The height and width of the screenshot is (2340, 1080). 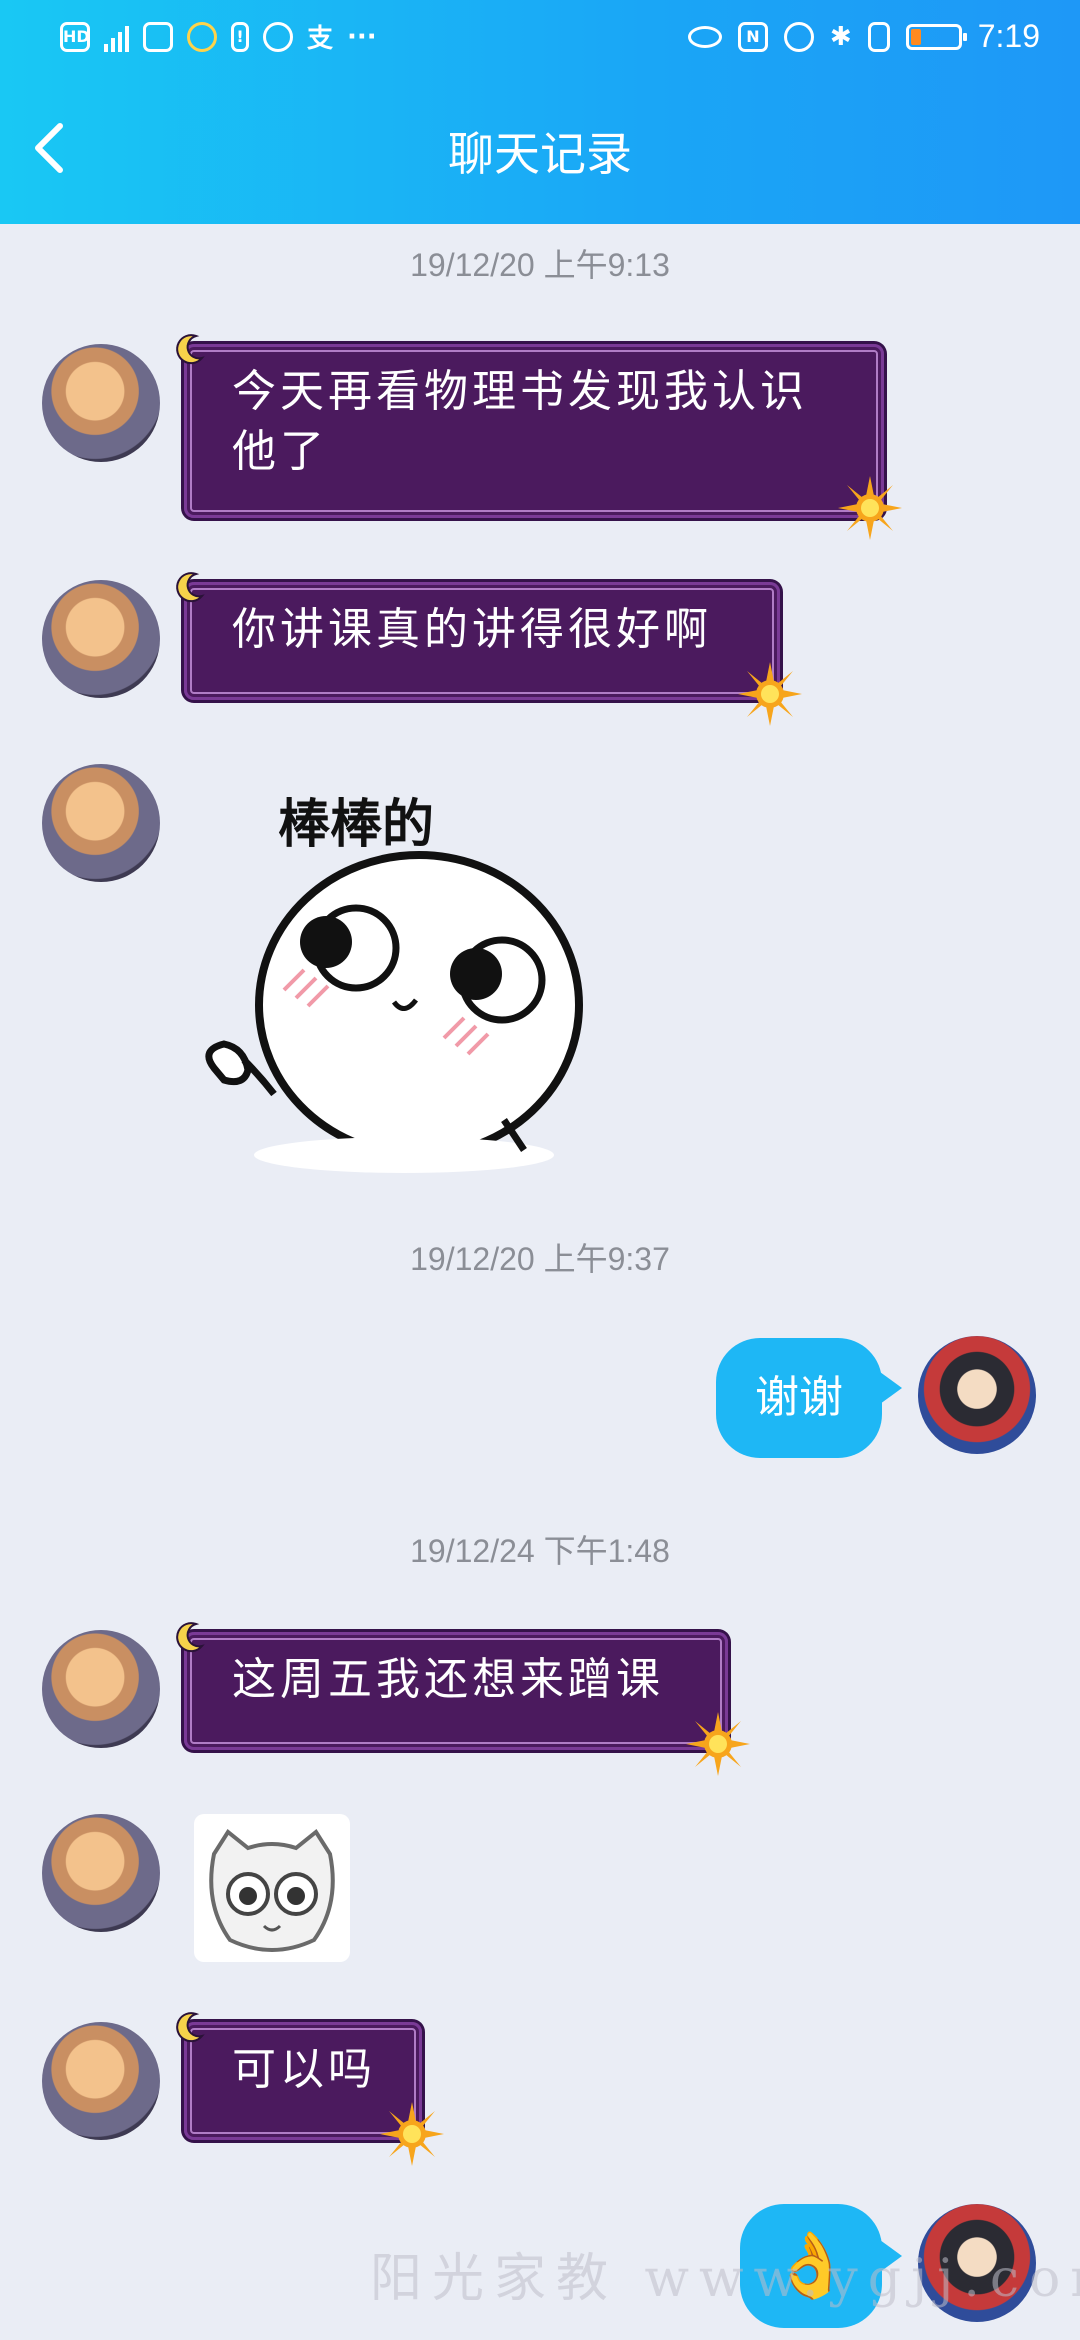 I want to click on timestamp: 19/12/24 下午1:48, so click(x=540, y=1551).